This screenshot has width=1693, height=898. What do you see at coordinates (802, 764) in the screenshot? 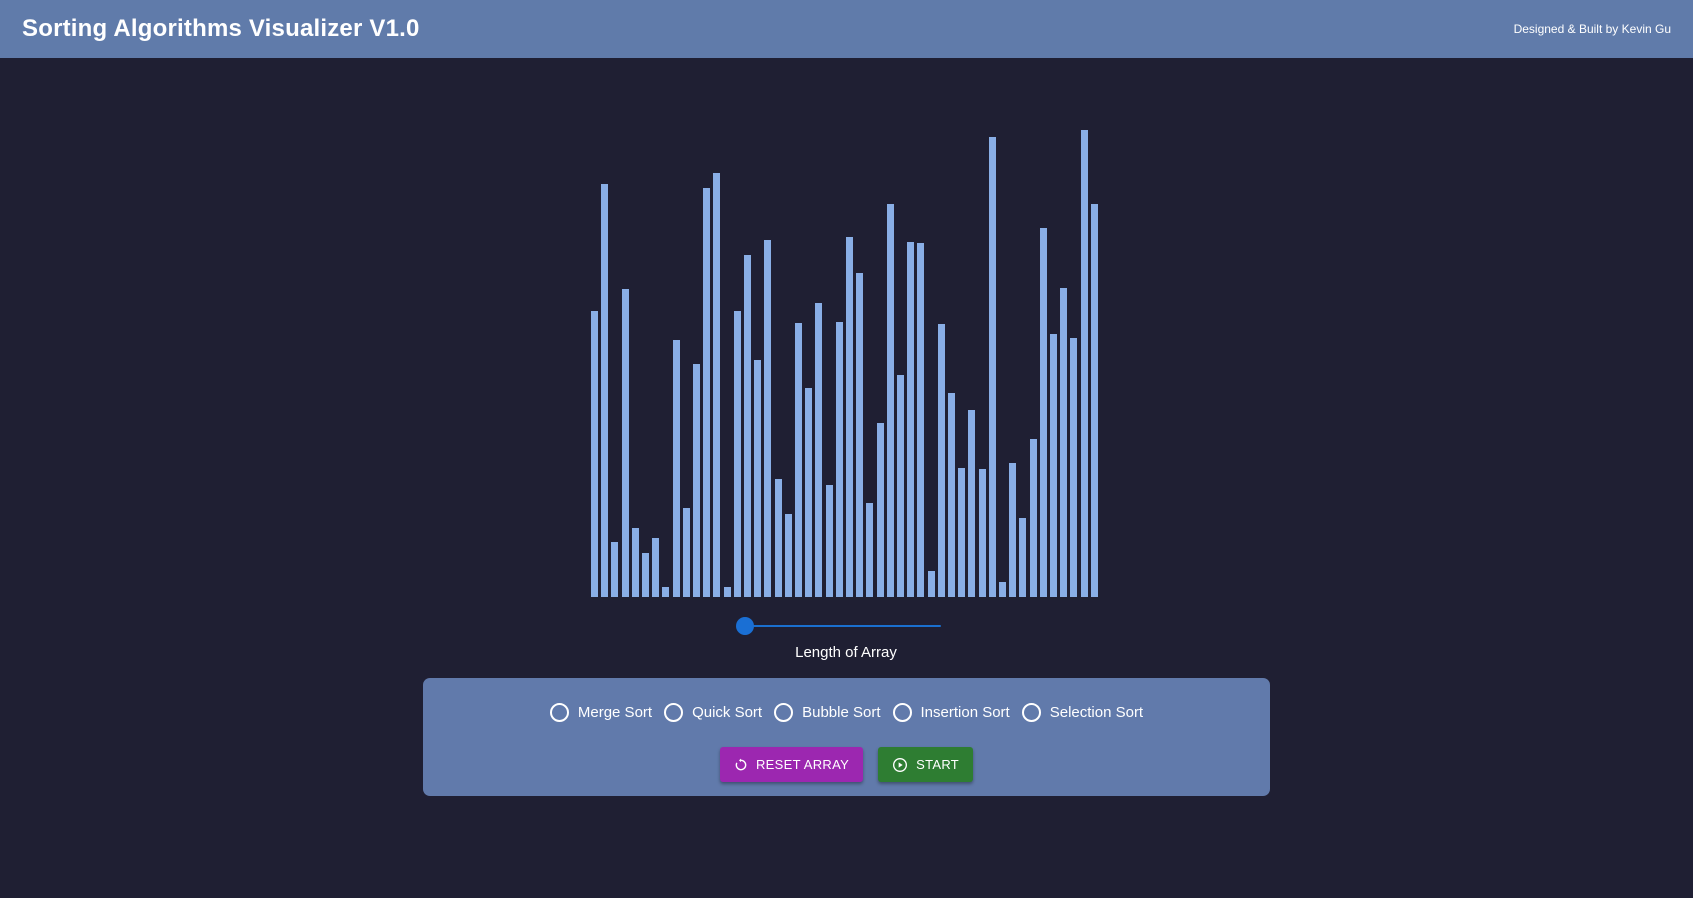
I see `reset-array-label: RESET ARRAY` at bounding box center [802, 764].